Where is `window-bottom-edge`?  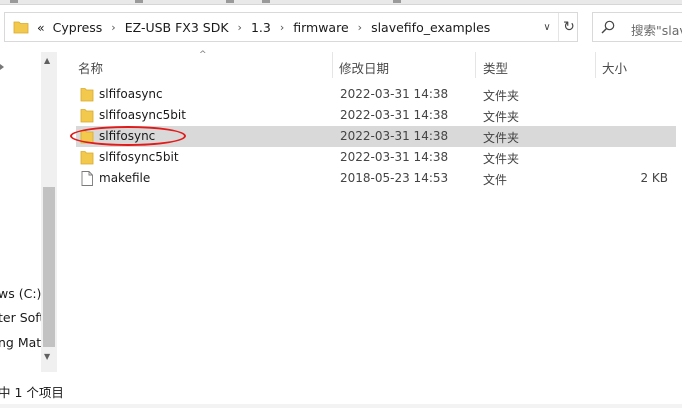
window-bottom-edge is located at coordinates (341, 406).